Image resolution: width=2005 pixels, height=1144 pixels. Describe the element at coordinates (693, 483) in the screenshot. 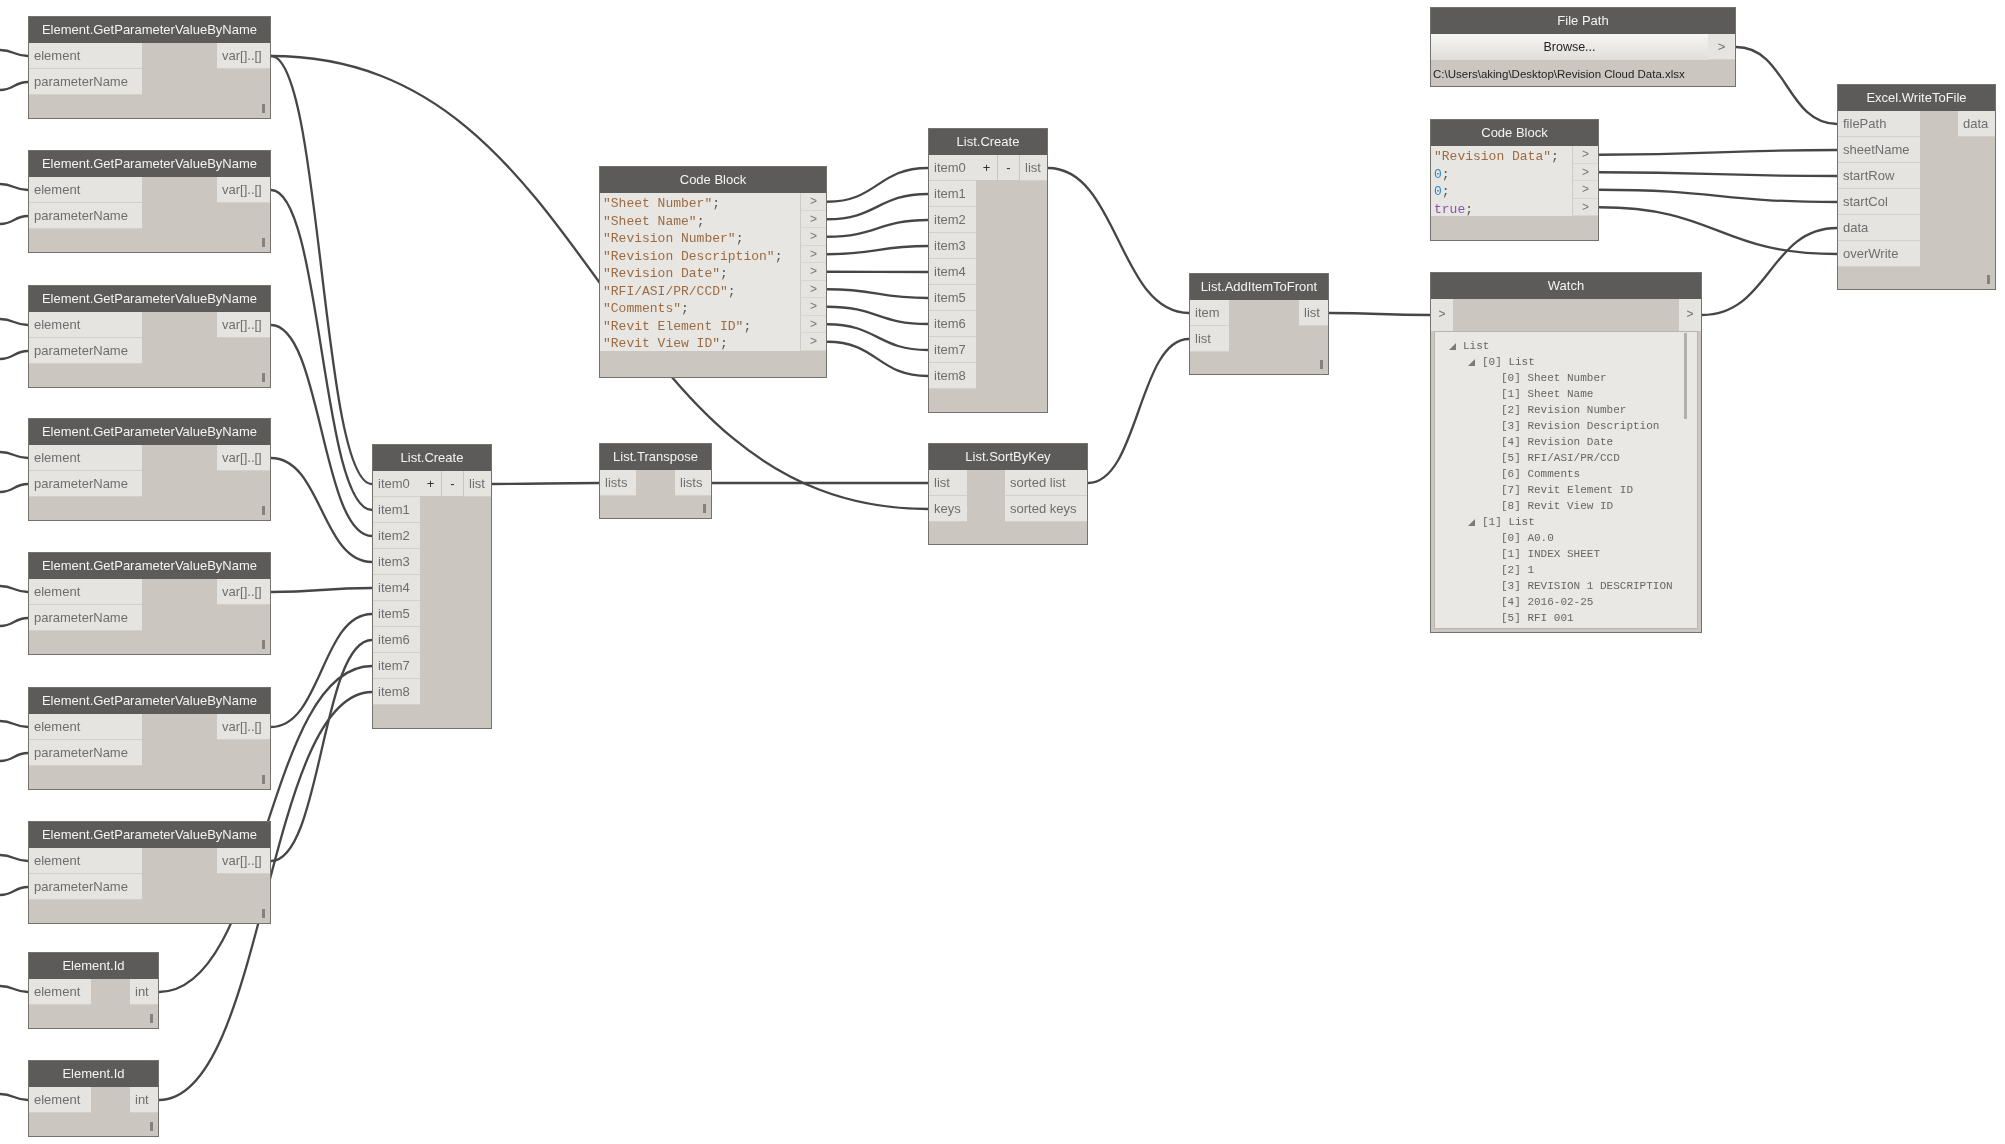

I see `output-port: lists` at that location.